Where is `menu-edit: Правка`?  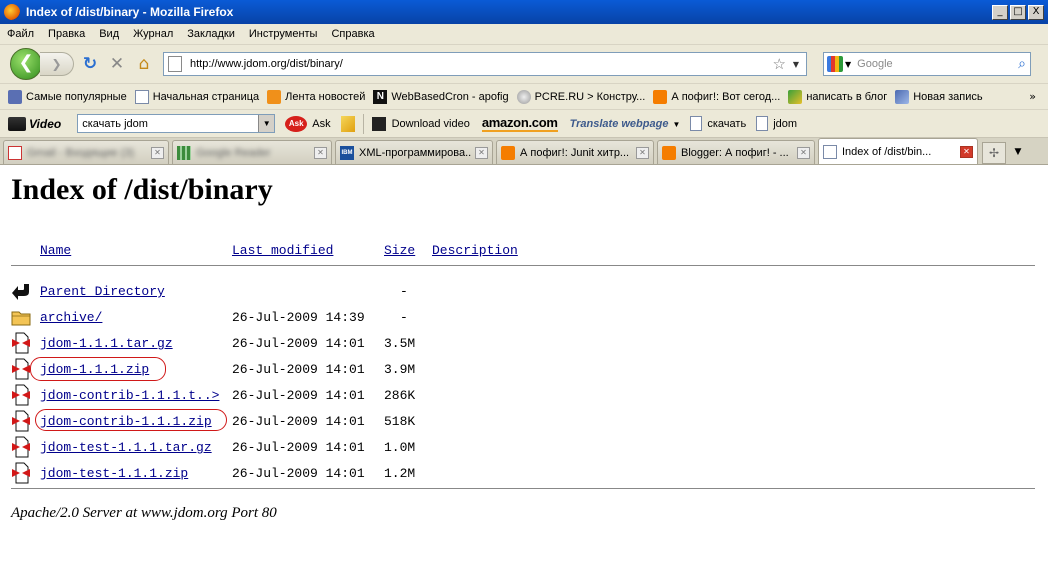
menu-edit: Правка is located at coordinates (66, 34).